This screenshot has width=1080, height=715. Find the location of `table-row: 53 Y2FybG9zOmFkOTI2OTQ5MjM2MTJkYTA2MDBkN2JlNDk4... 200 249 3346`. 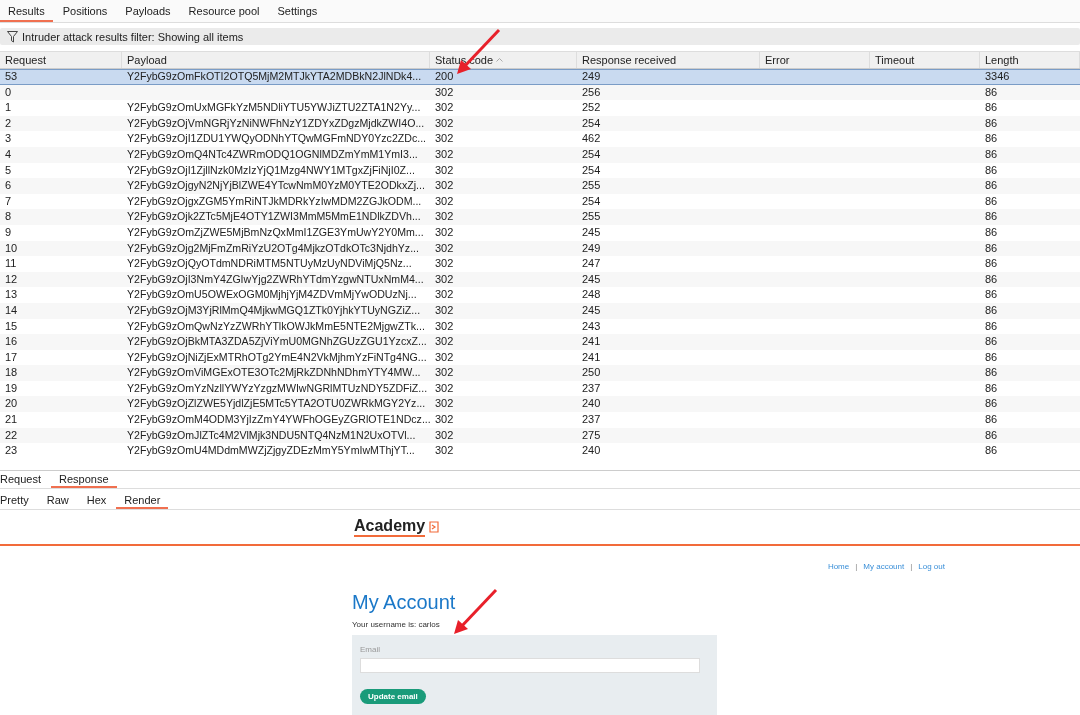

table-row: 53 Y2FybG9zOmFkOTI2OTQ5MjM2MTJkYTA2MDBkN2JlNDk4... 200 249 3346 is located at coordinates (540, 77).